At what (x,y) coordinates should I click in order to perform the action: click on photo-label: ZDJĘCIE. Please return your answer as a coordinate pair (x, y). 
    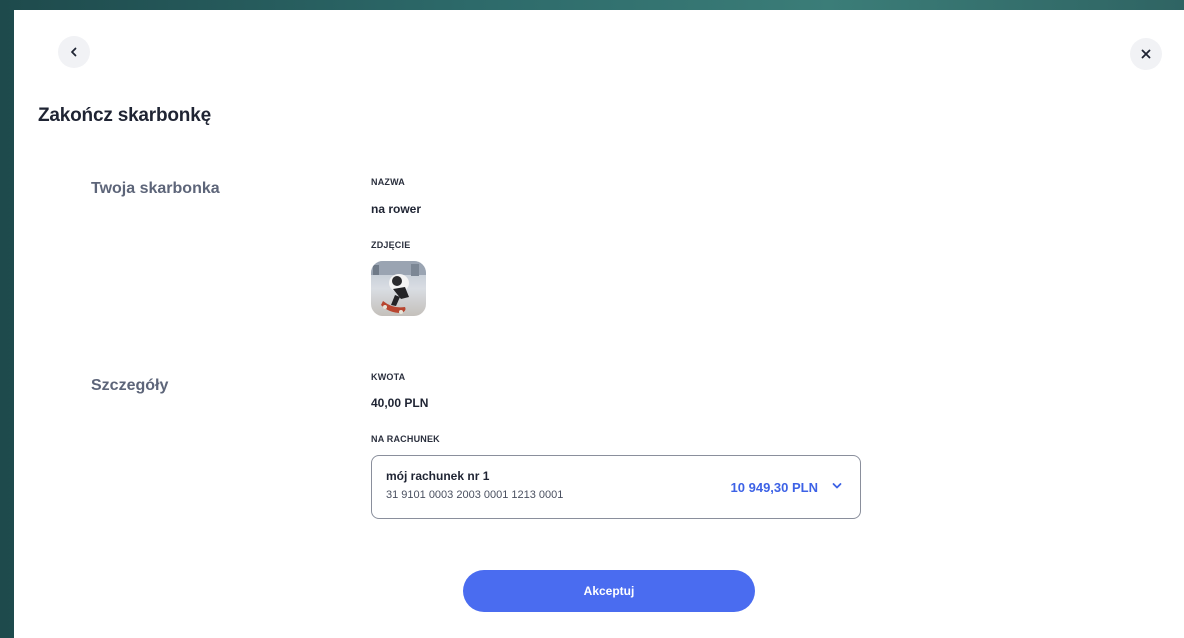
    Looking at the image, I should click on (391, 245).